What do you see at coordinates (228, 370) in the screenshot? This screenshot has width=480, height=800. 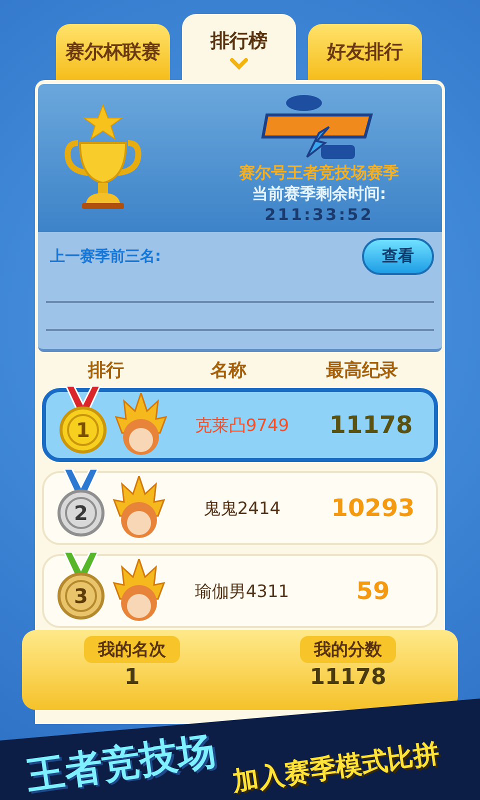 I see `column-header: 名称` at bounding box center [228, 370].